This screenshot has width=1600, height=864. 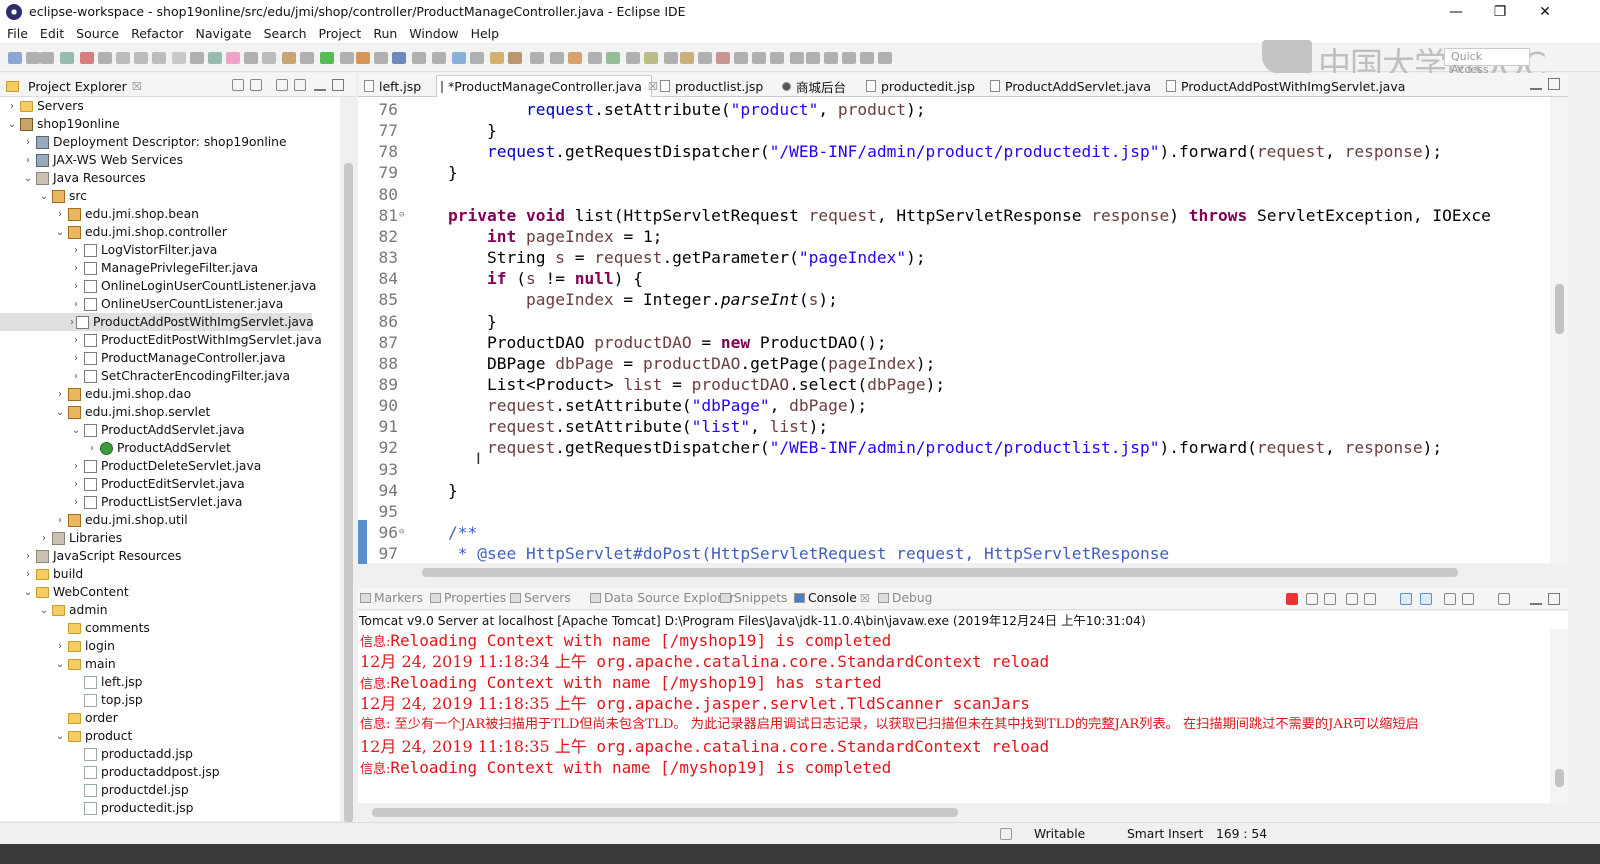 I want to click on view-menu-icon, so click(x=300, y=85).